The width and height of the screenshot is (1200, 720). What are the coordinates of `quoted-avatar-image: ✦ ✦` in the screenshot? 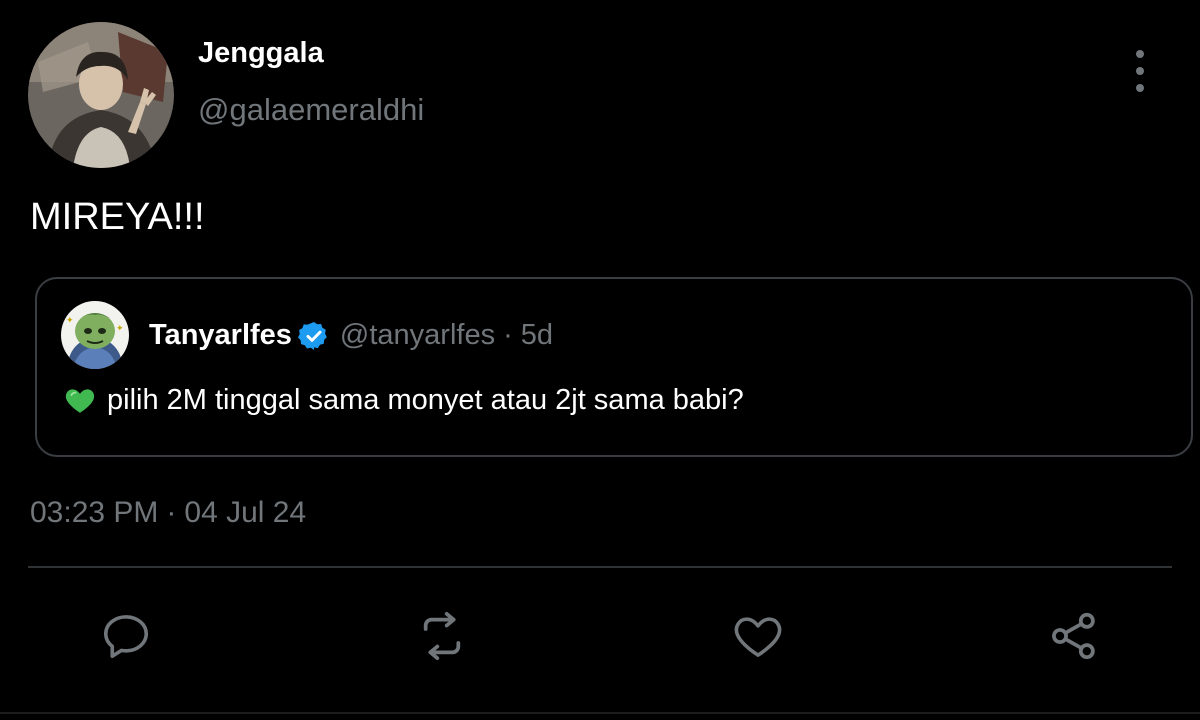 It's located at (95, 335).